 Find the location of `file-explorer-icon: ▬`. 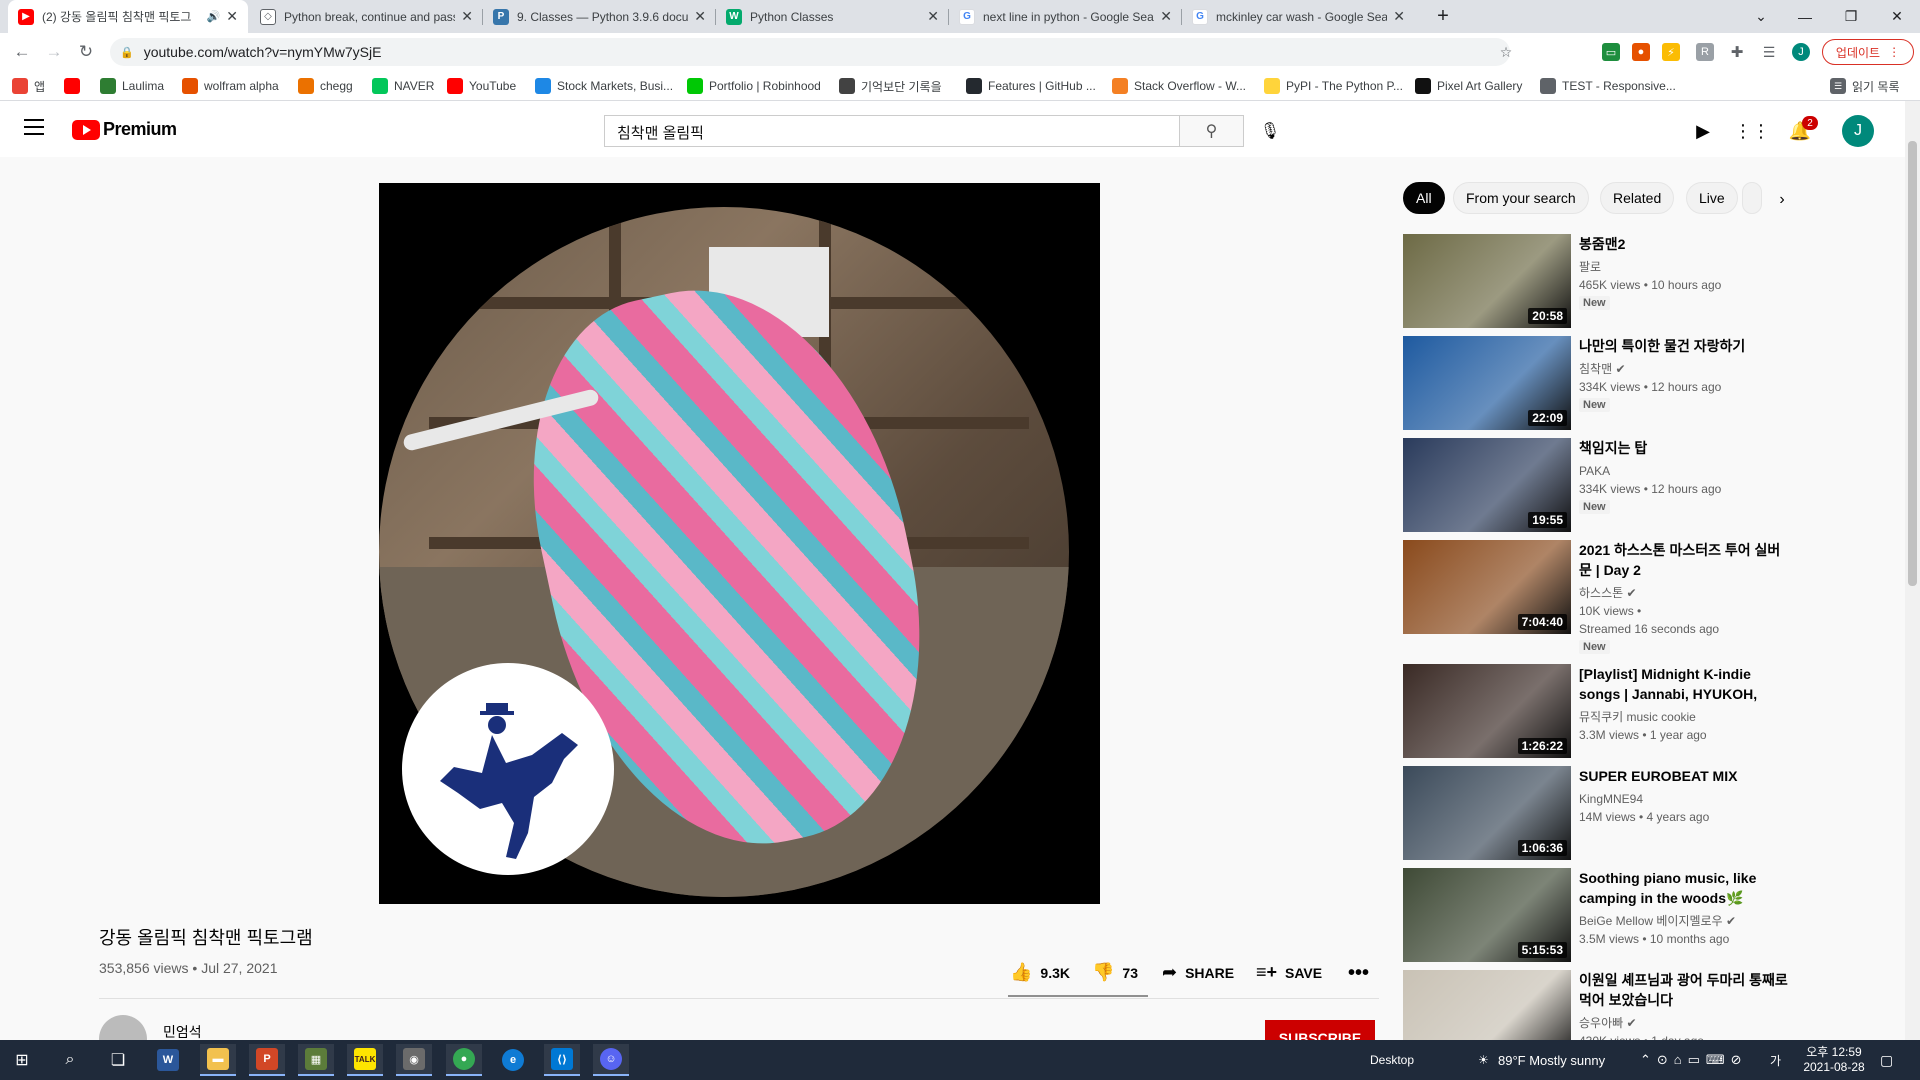

file-explorer-icon: ▬ is located at coordinates (218, 1060).